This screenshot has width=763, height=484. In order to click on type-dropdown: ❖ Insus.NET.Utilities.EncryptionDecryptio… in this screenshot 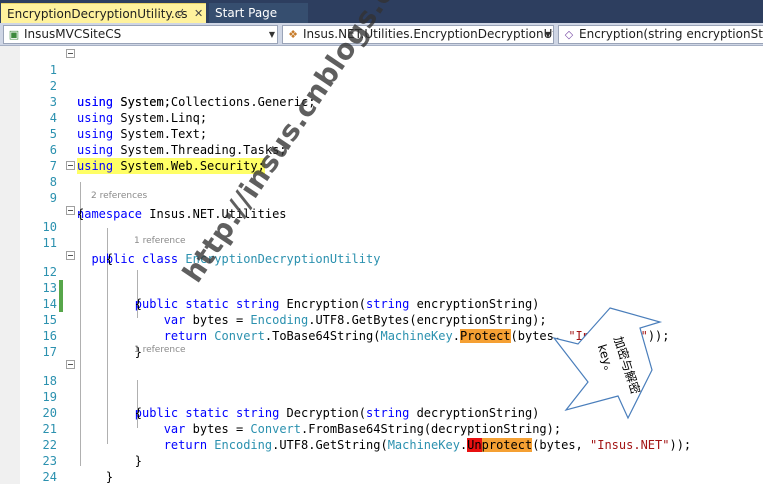, I will do `click(418, 34)`.